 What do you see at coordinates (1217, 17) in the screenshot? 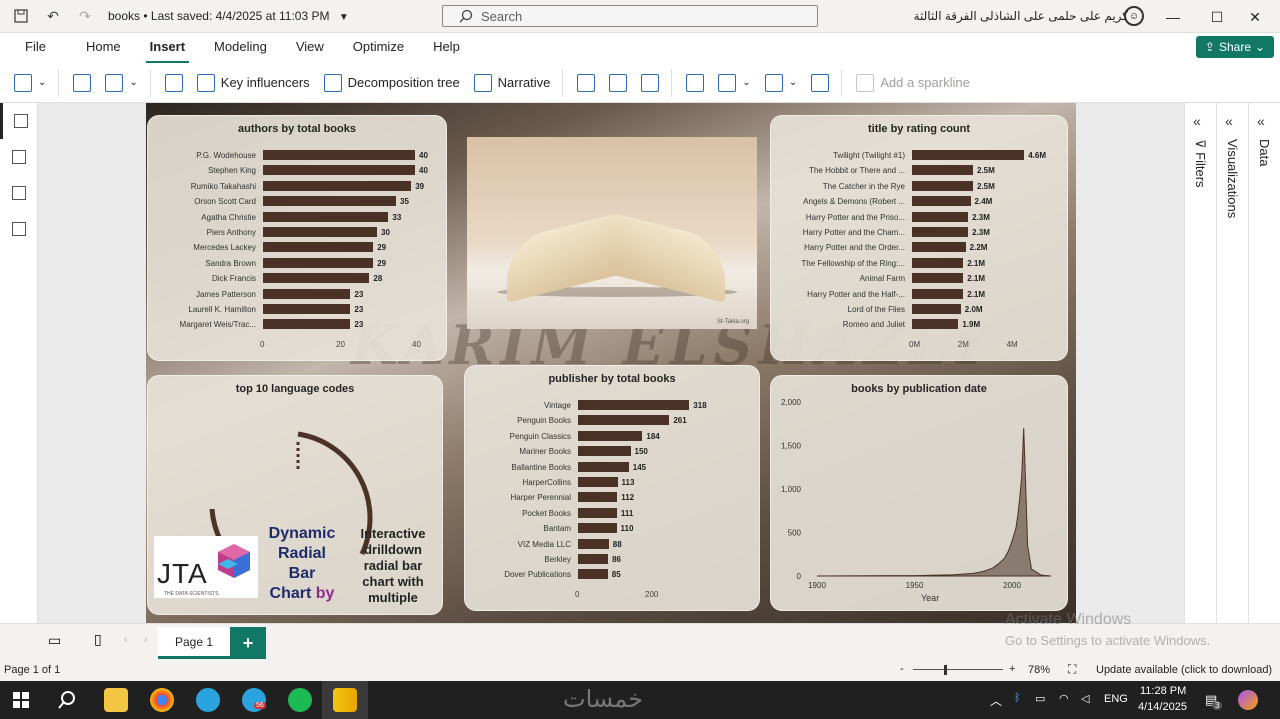
I see `maximize-icon: ☐` at bounding box center [1217, 17].